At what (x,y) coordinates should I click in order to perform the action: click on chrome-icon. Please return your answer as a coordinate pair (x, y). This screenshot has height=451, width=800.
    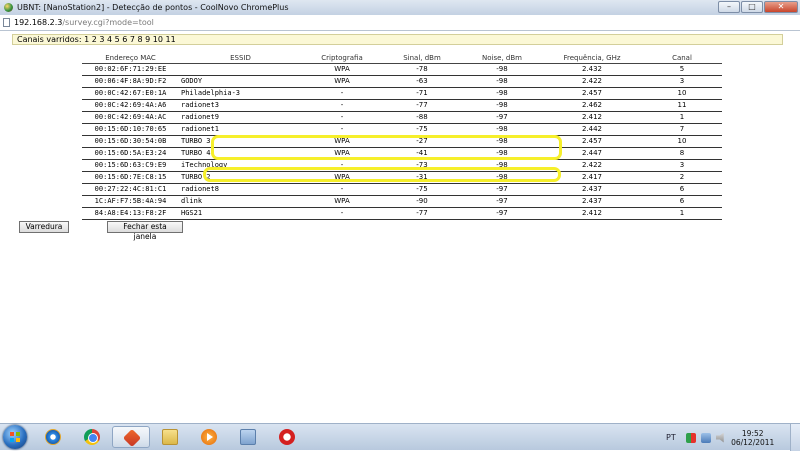
    Looking at the image, I should click on (92, 437).